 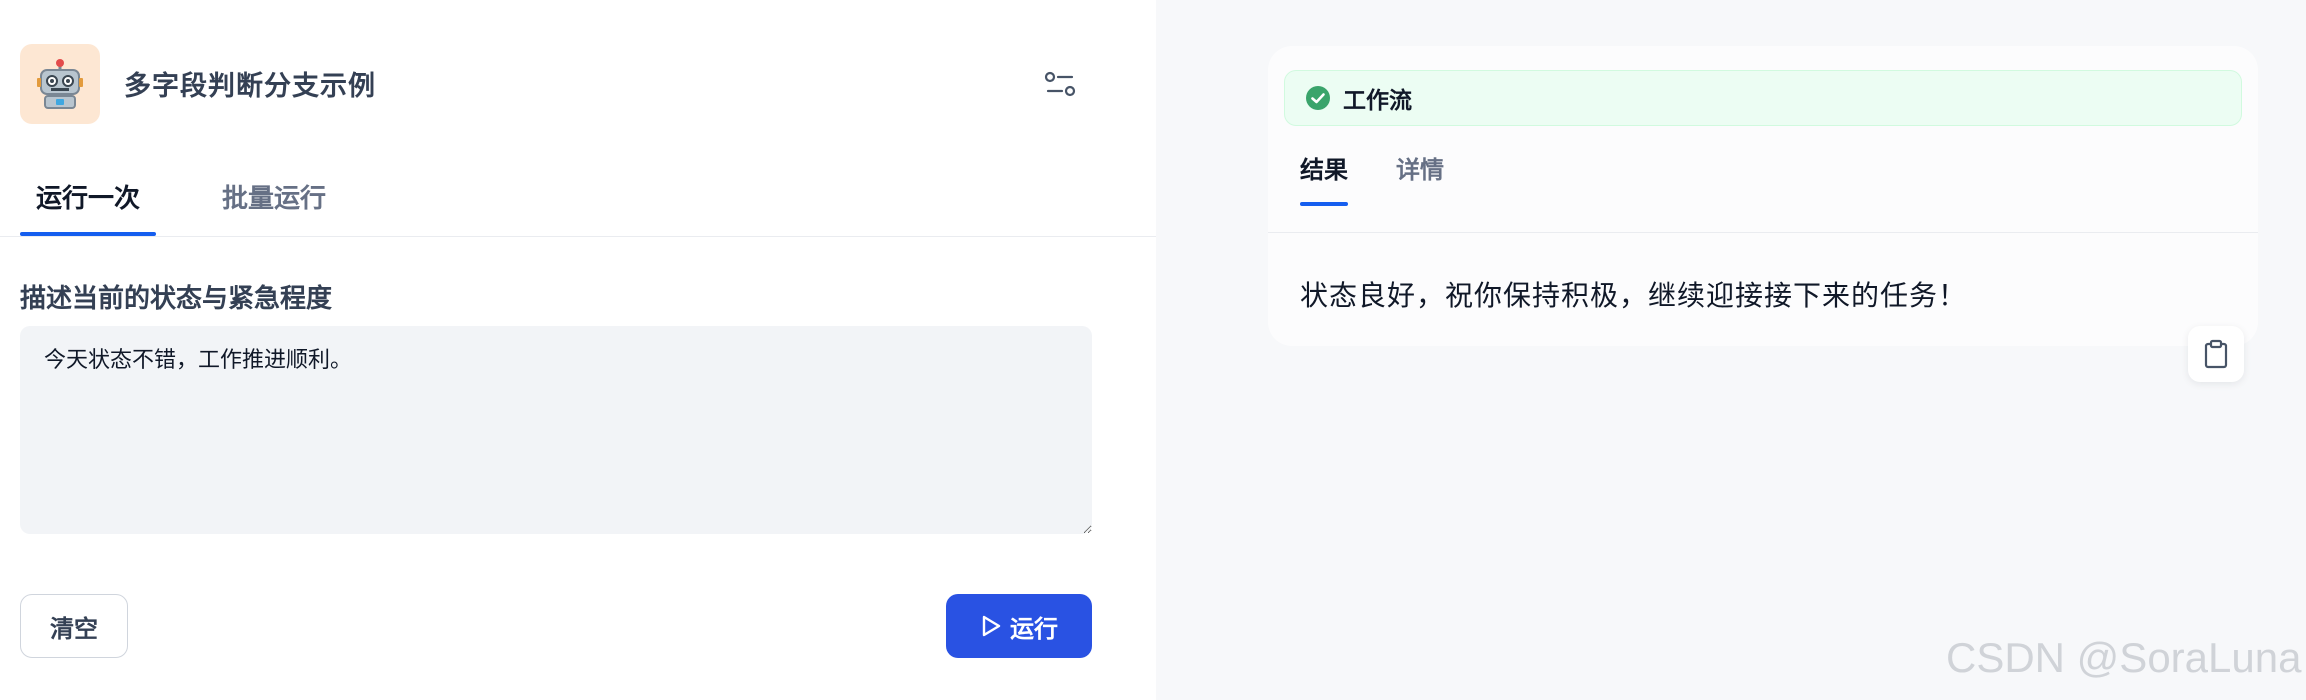 I want to click on settings-sliders-icon, so click(x=1060, y=84).